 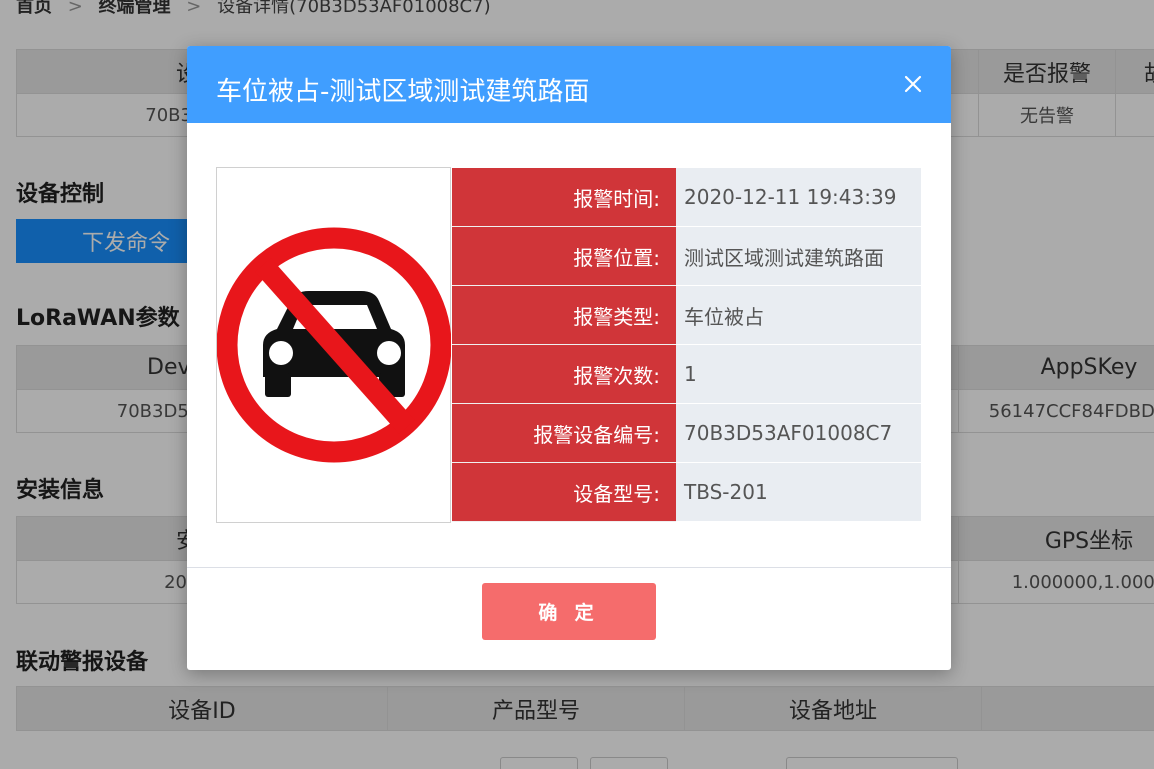 What do you see at coordinates (798, 433) in the screenshot?
I see `alarm-device-id-value: 70B3D53AF01008C7` at bounding box center [798, 433].